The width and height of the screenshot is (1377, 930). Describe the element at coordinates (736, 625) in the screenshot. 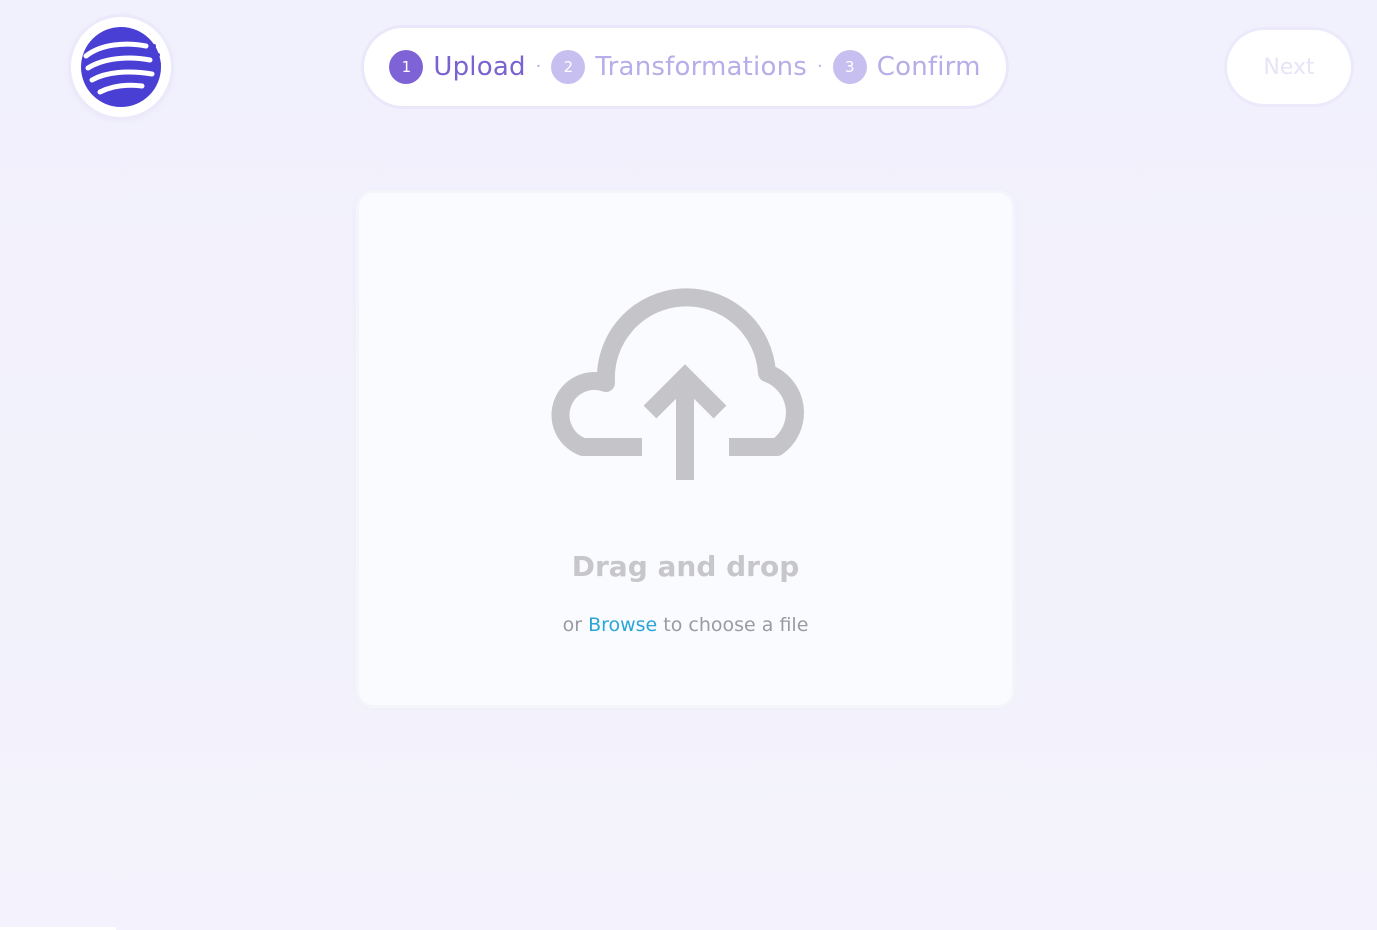

I see `subtitle-suffix: to choose a file` at that location.